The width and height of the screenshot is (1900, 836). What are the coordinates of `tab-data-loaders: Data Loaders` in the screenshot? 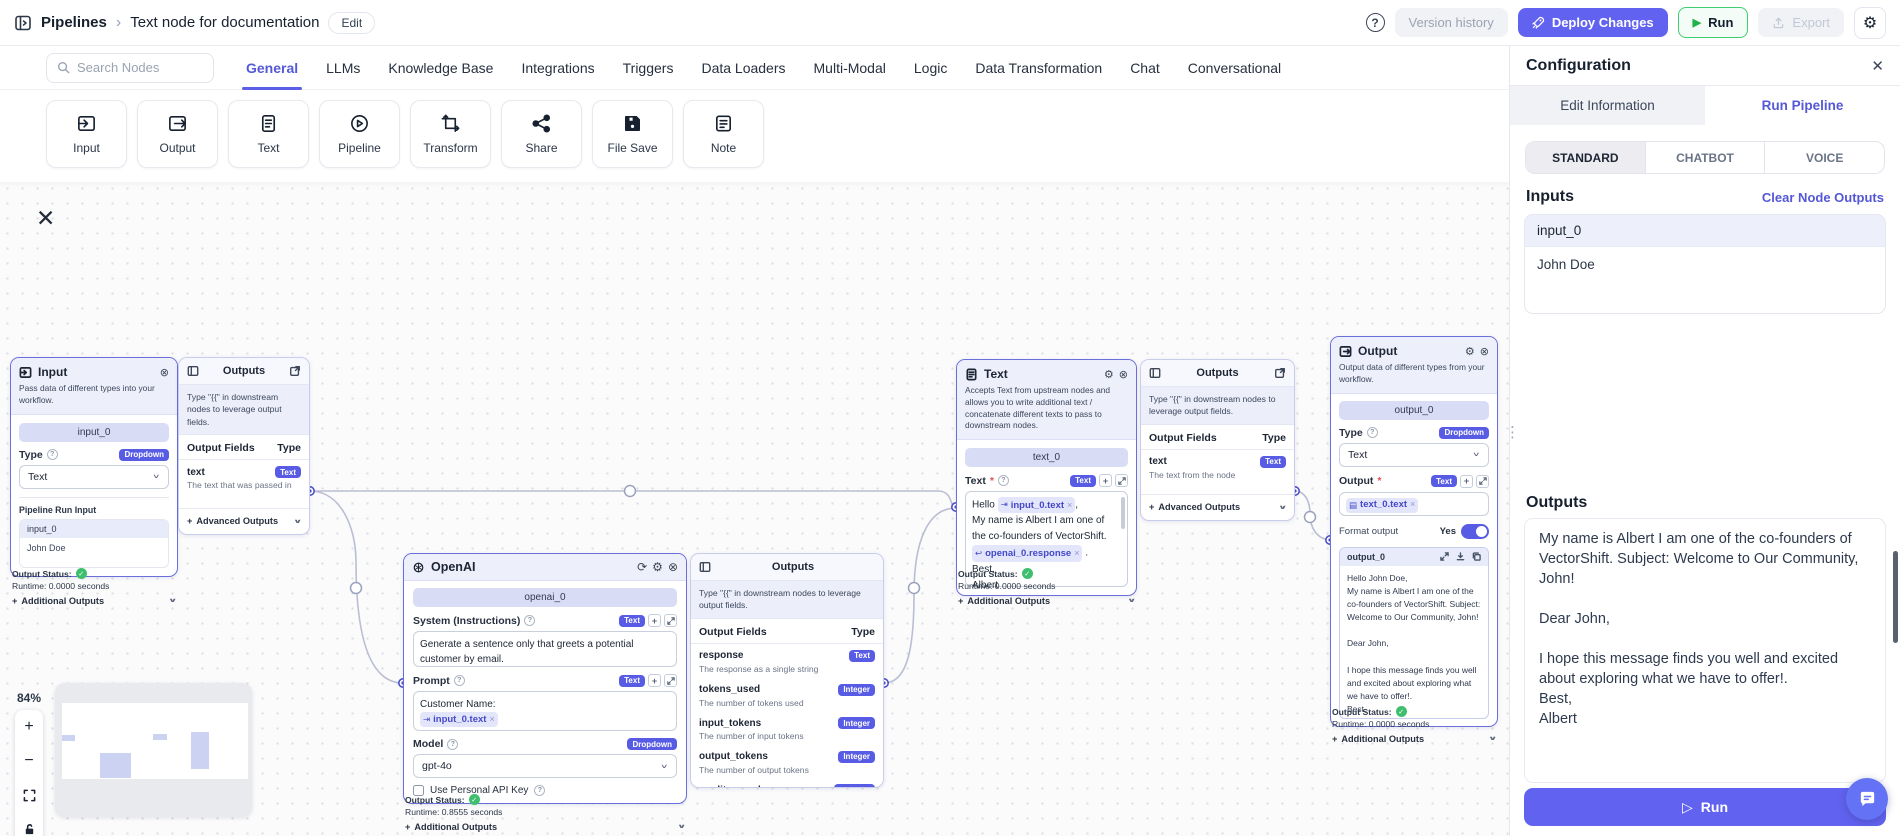 It's located at (743, 68).